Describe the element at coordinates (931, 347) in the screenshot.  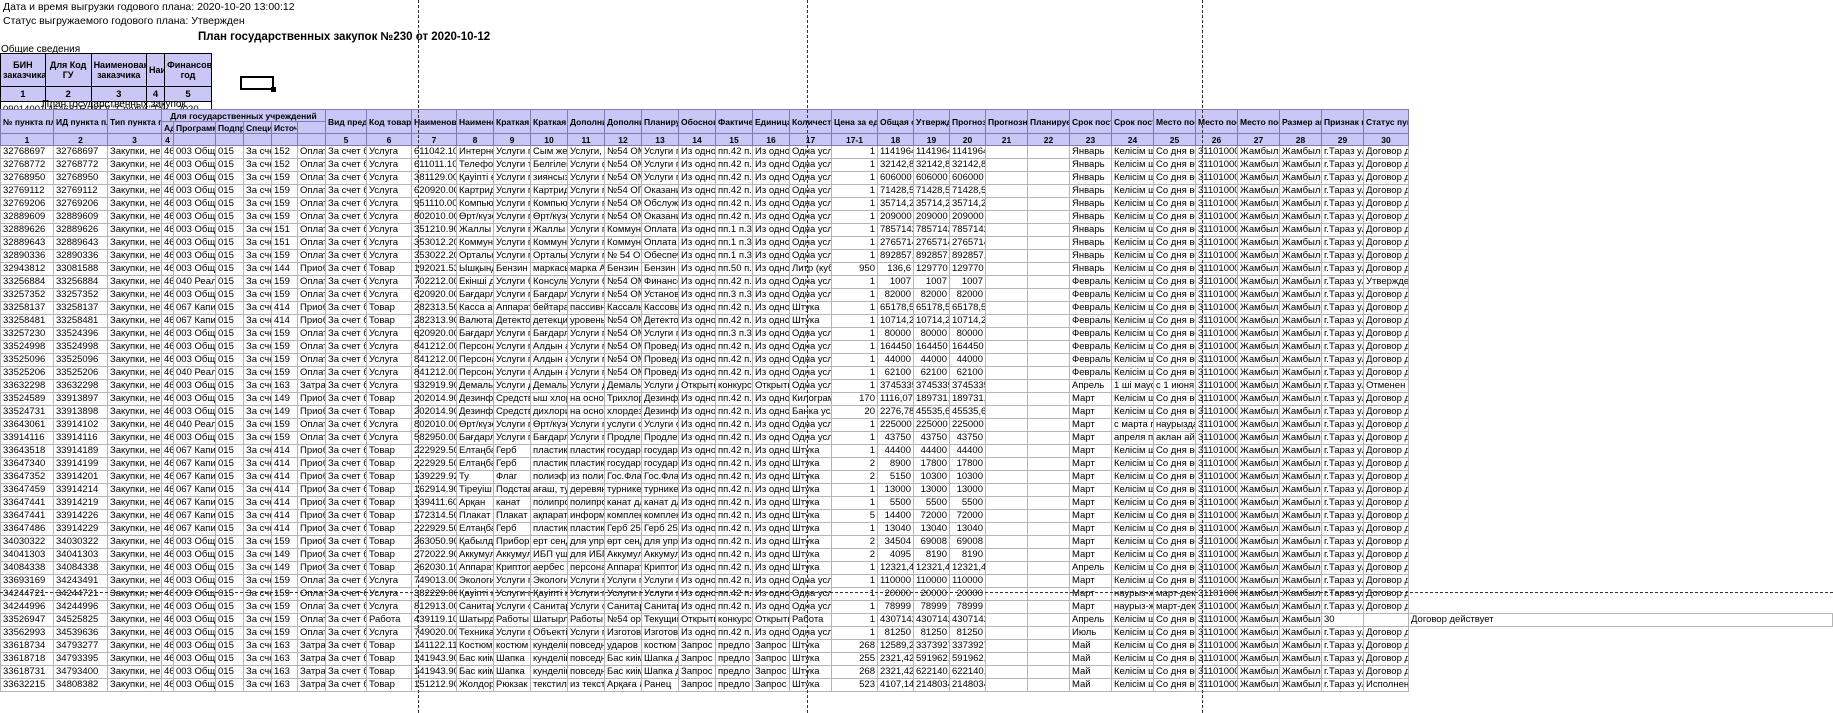
I see `table-cell: 164450` at that location.